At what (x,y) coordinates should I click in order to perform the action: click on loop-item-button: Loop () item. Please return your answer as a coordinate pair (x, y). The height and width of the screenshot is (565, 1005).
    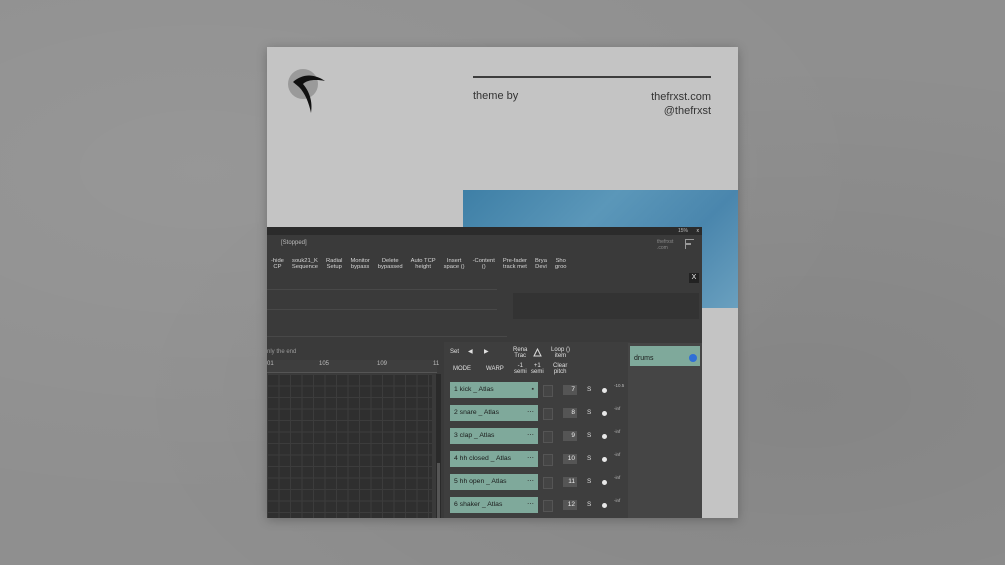
    Looking at the image, I should click on (560, 353).